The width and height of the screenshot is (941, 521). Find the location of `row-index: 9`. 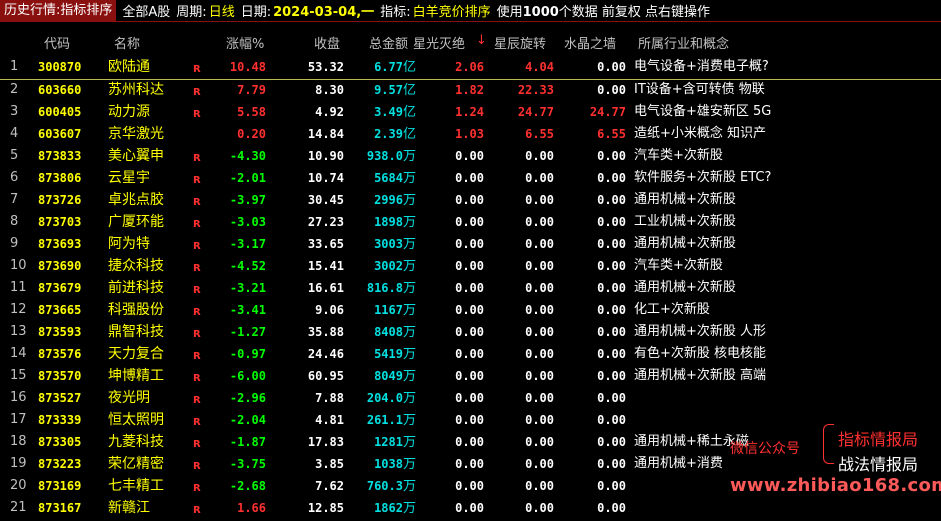

row-index: 9 is located at coordinates (14, 243).